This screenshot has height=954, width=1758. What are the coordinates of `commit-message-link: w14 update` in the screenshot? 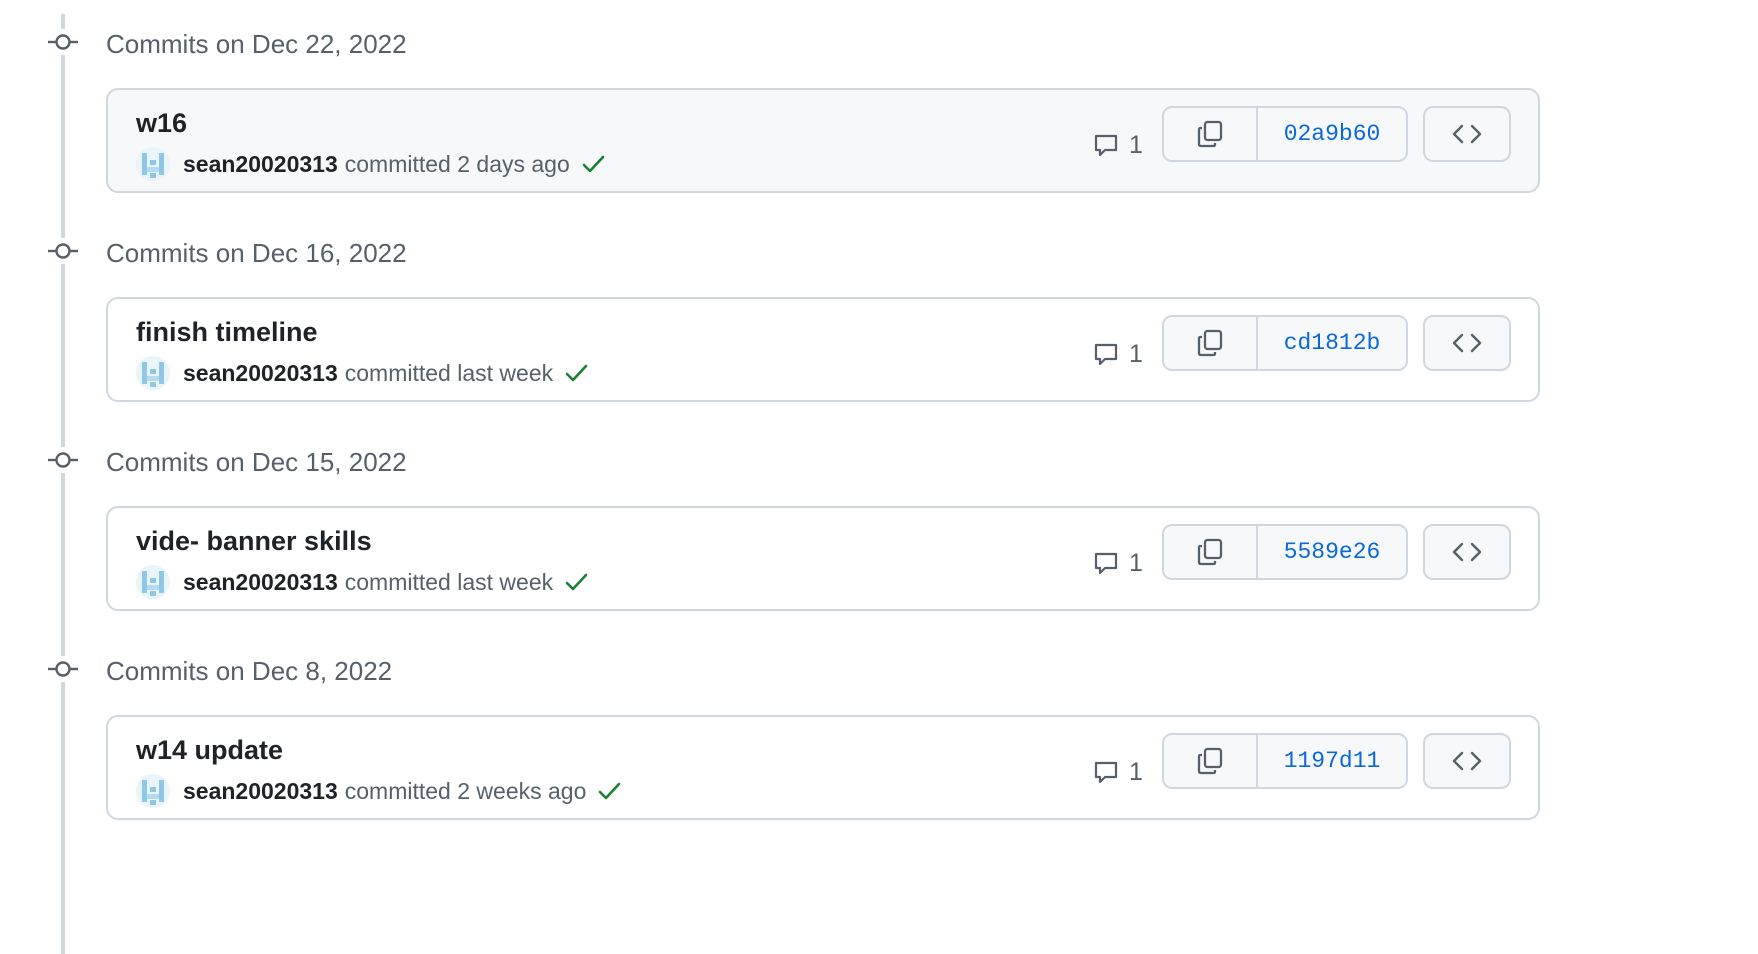 It's located at (209, 750).